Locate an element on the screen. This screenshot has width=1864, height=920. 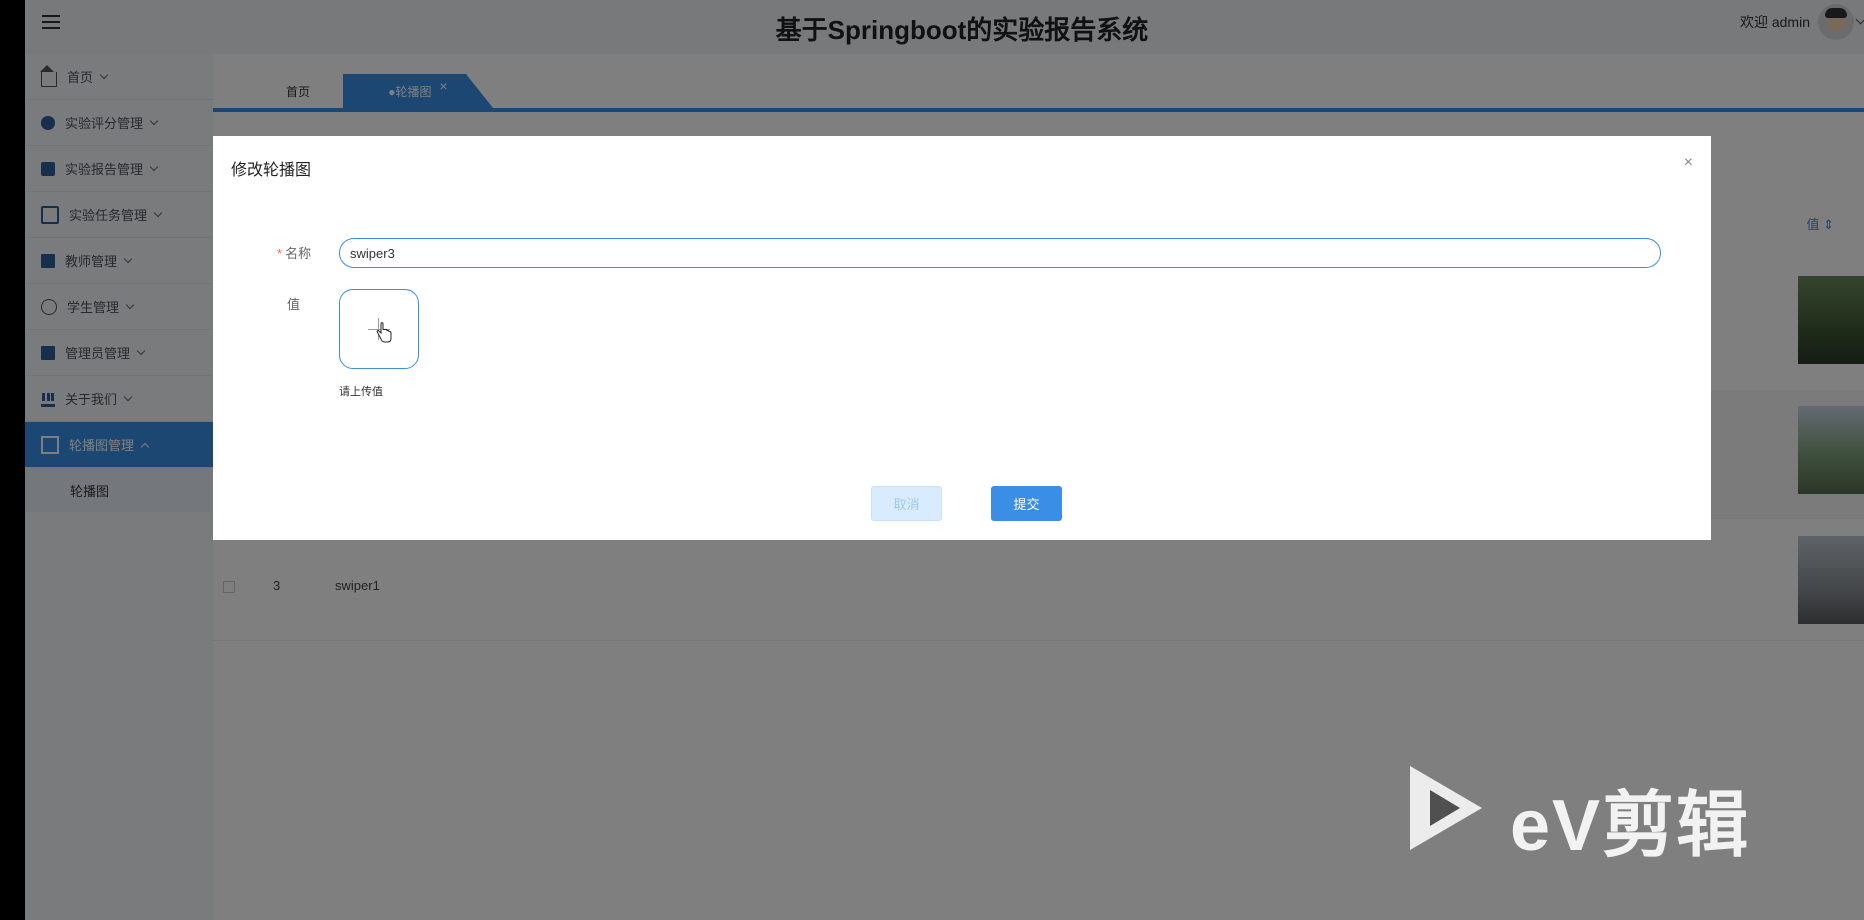
close-icon: × is located at coordinates (1688, 163).